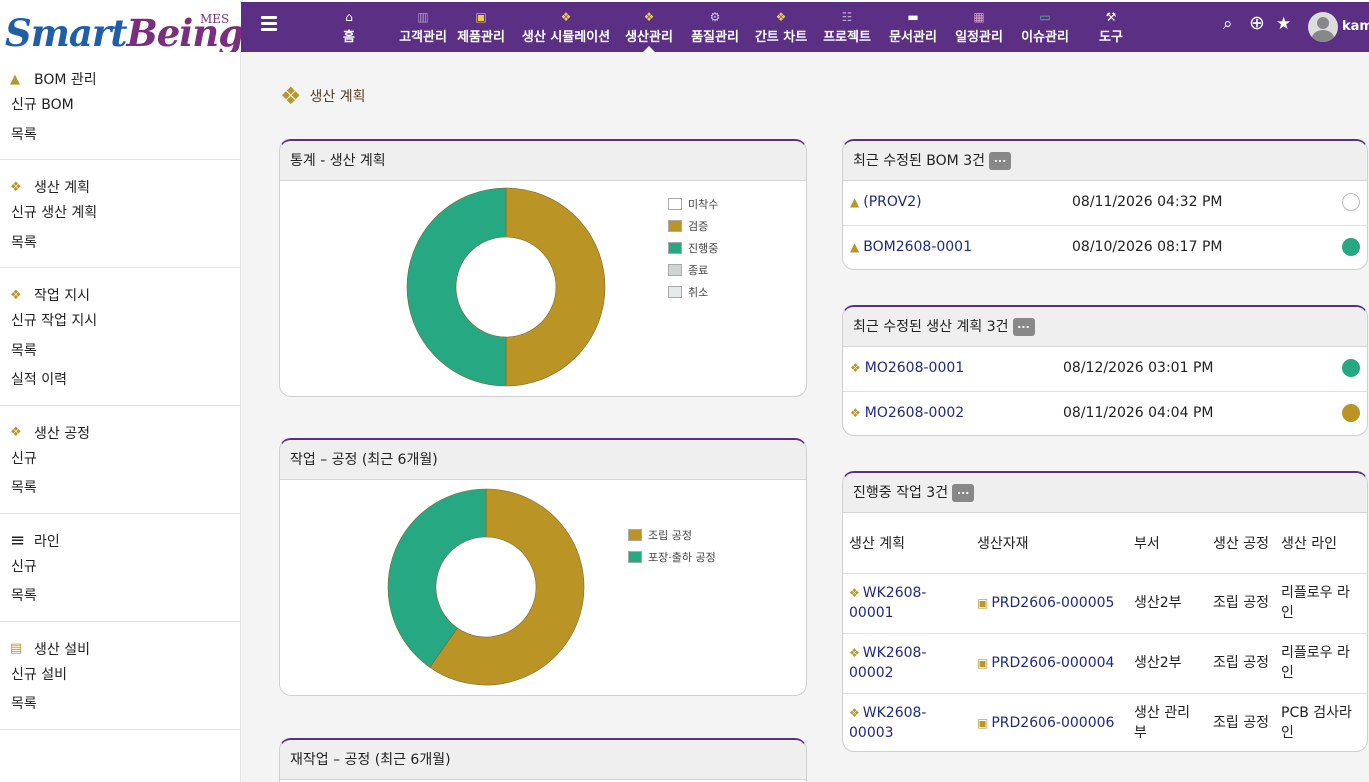 This screenshot has height=782, width=1369. I want to click on legend-label: 조립 공정, so click(670, 535).